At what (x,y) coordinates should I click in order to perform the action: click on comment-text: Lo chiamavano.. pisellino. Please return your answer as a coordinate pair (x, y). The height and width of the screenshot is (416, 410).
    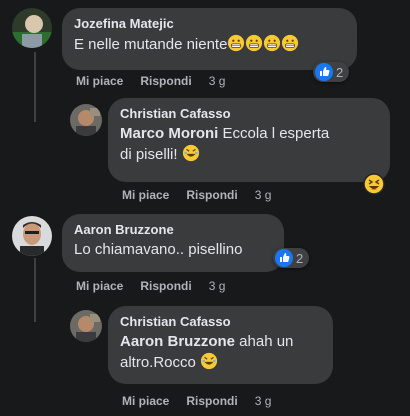
    Looking at the image, I should click on (158, 249).